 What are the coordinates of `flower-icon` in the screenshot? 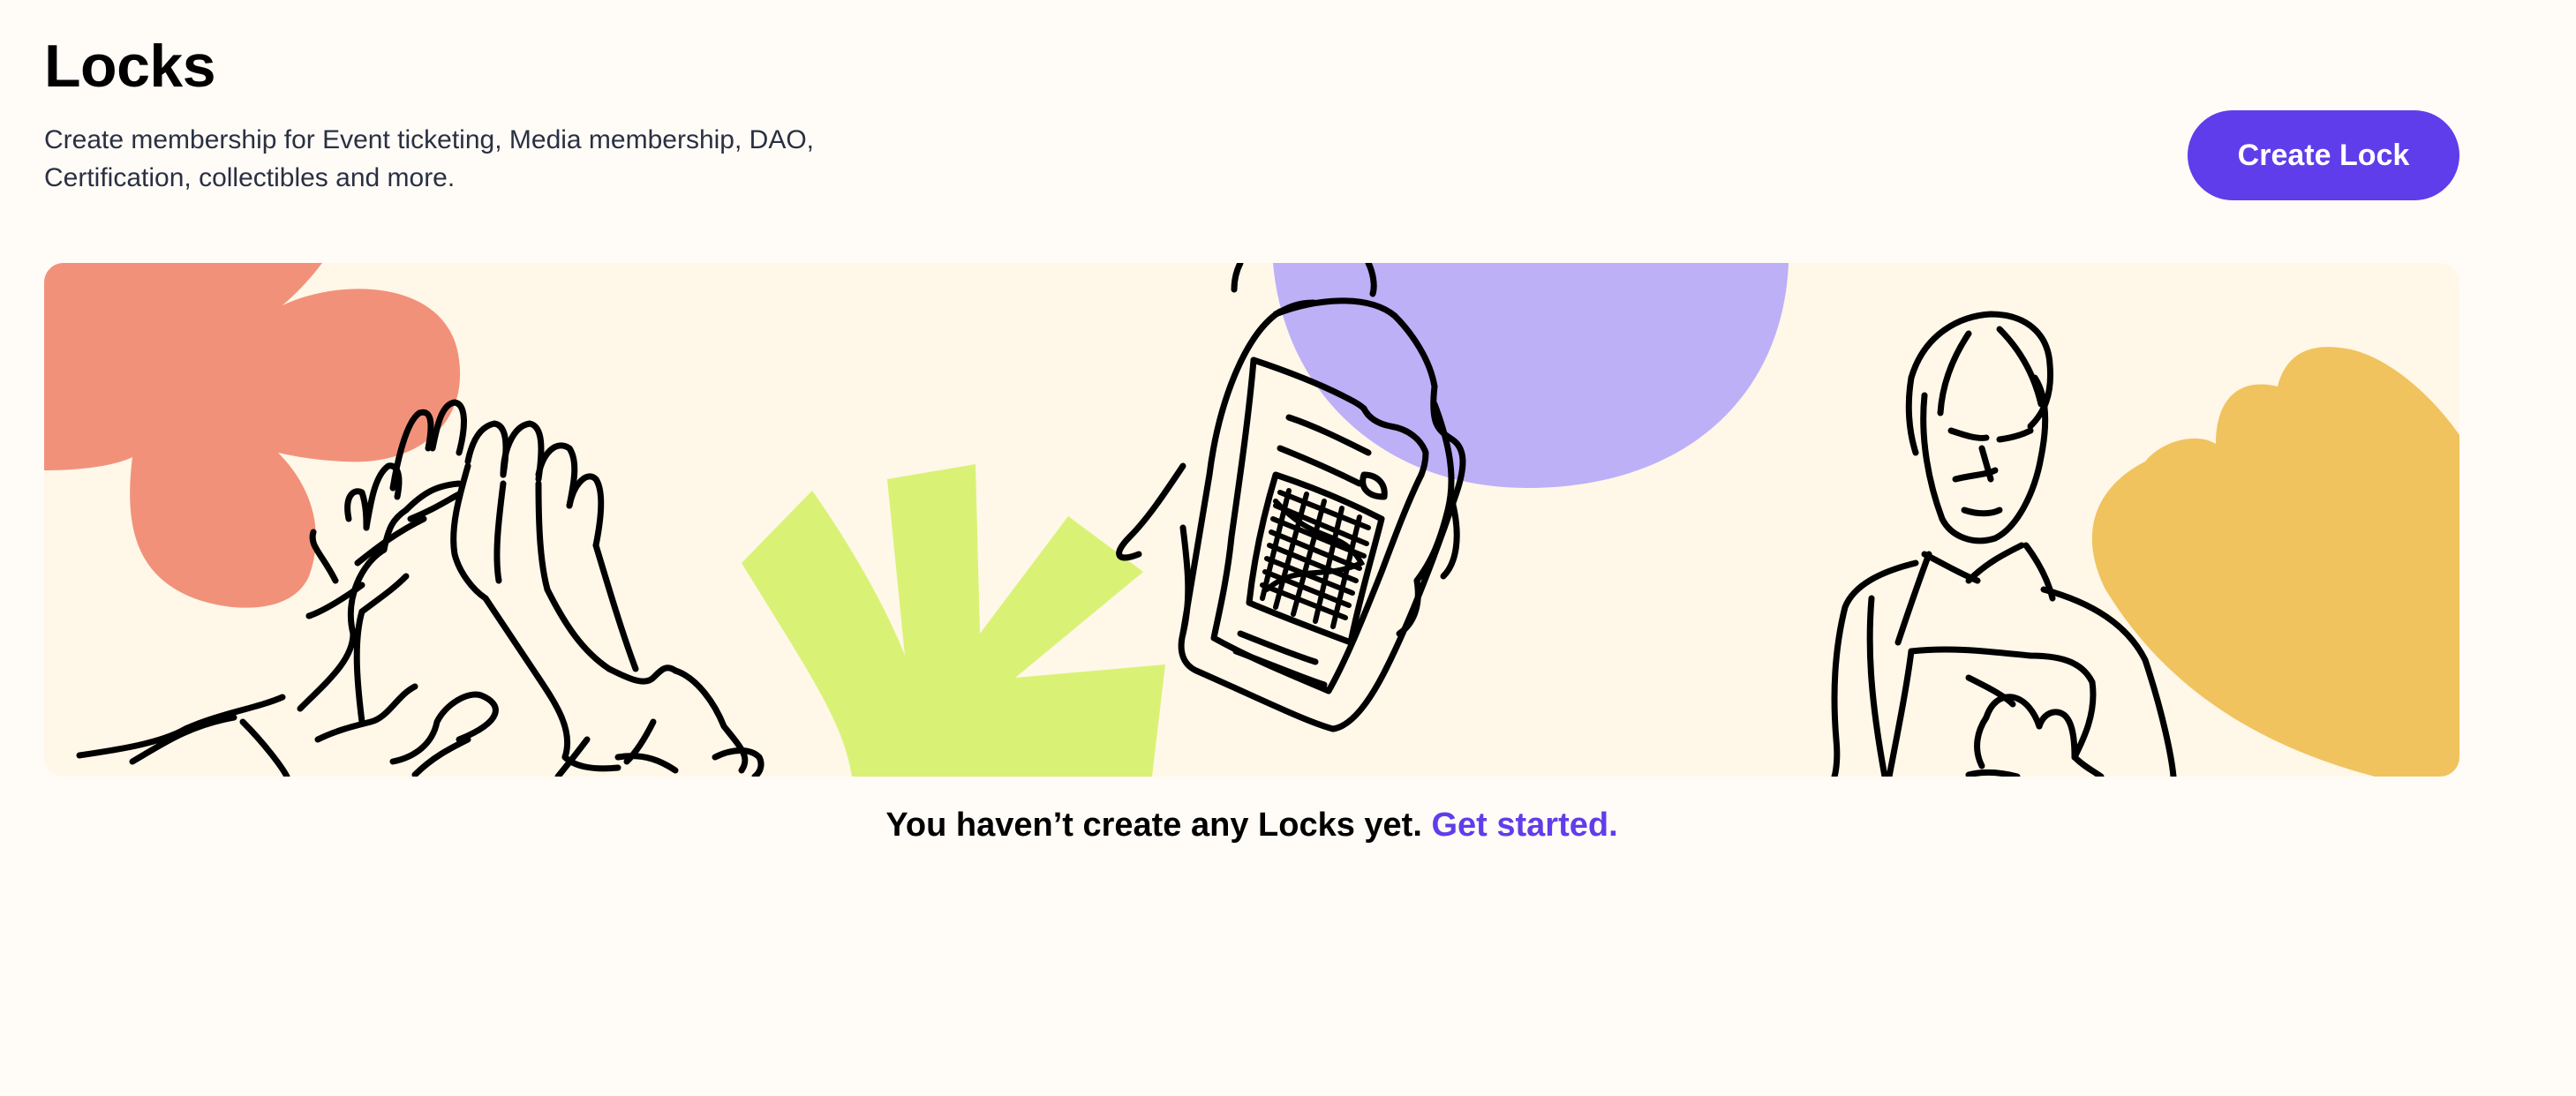 It's located at (253, 435).